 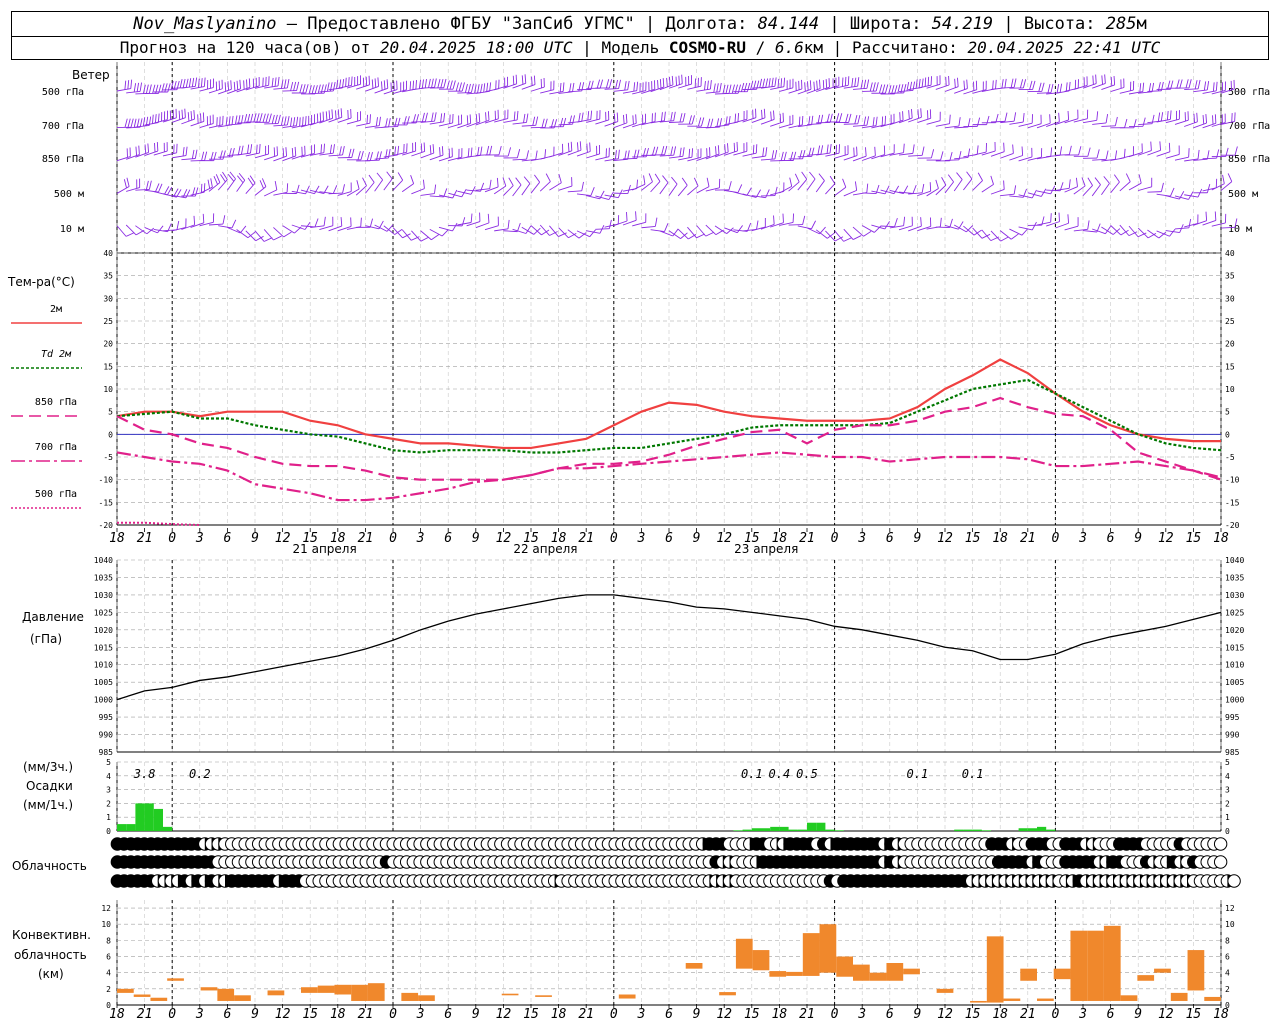 I want to click on prec-ytick-right: 3, so click(x=1227, y=790).